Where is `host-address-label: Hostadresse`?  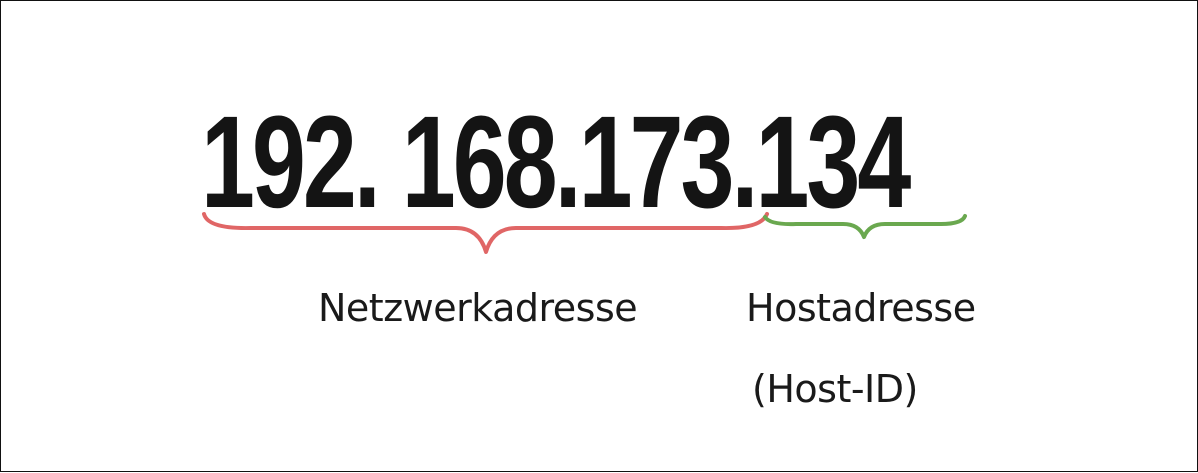 host-address-label: Hostadresse is located at coordinates (861, 308).